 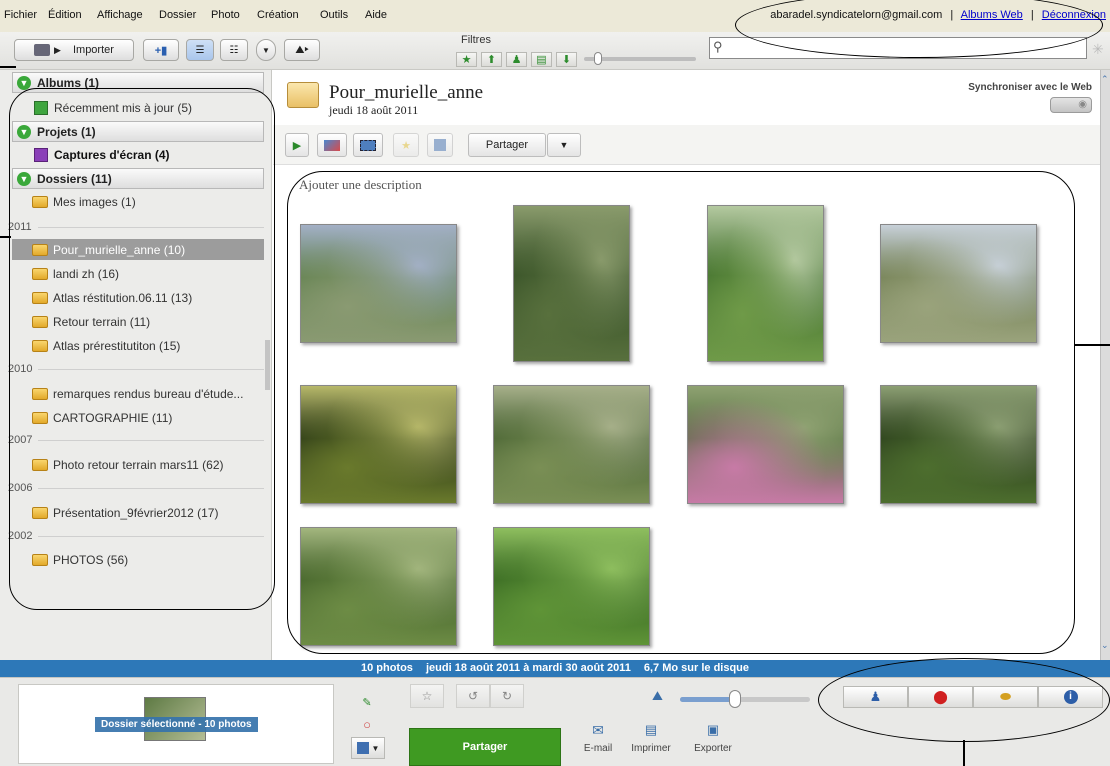 What do you see at coordinates (302, 50) in the screenshot?
I see `slideshow-button: ⛰▸` at bounding box center [302, 50].